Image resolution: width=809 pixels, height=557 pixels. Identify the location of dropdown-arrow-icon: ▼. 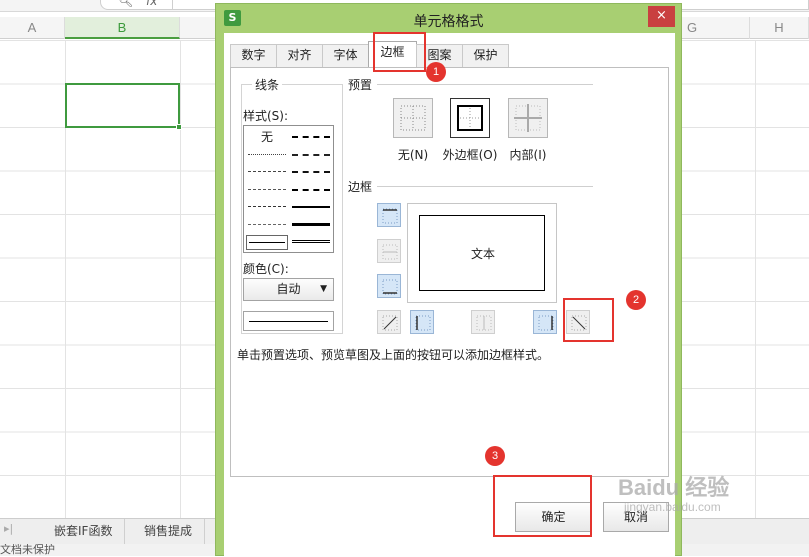
(323, 289).